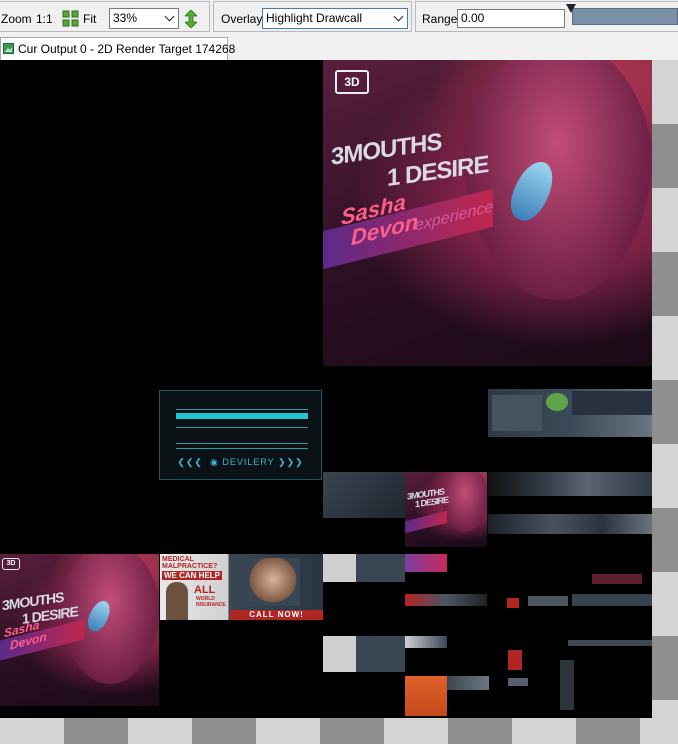 The image size is (678, 744). I want to click on ad-cta: CALL NOW!, so click(276, 615).